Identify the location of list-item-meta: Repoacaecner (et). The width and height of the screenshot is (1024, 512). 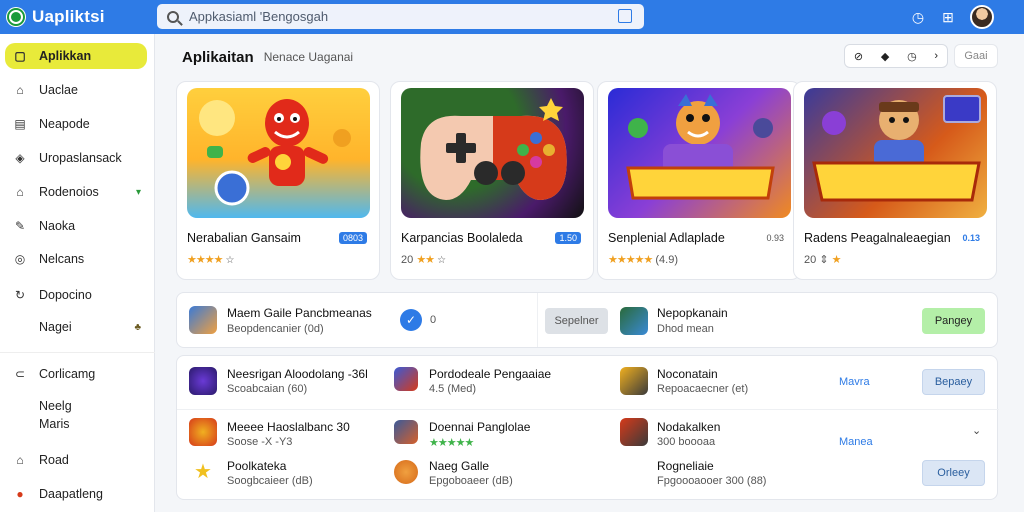
(703, 389).